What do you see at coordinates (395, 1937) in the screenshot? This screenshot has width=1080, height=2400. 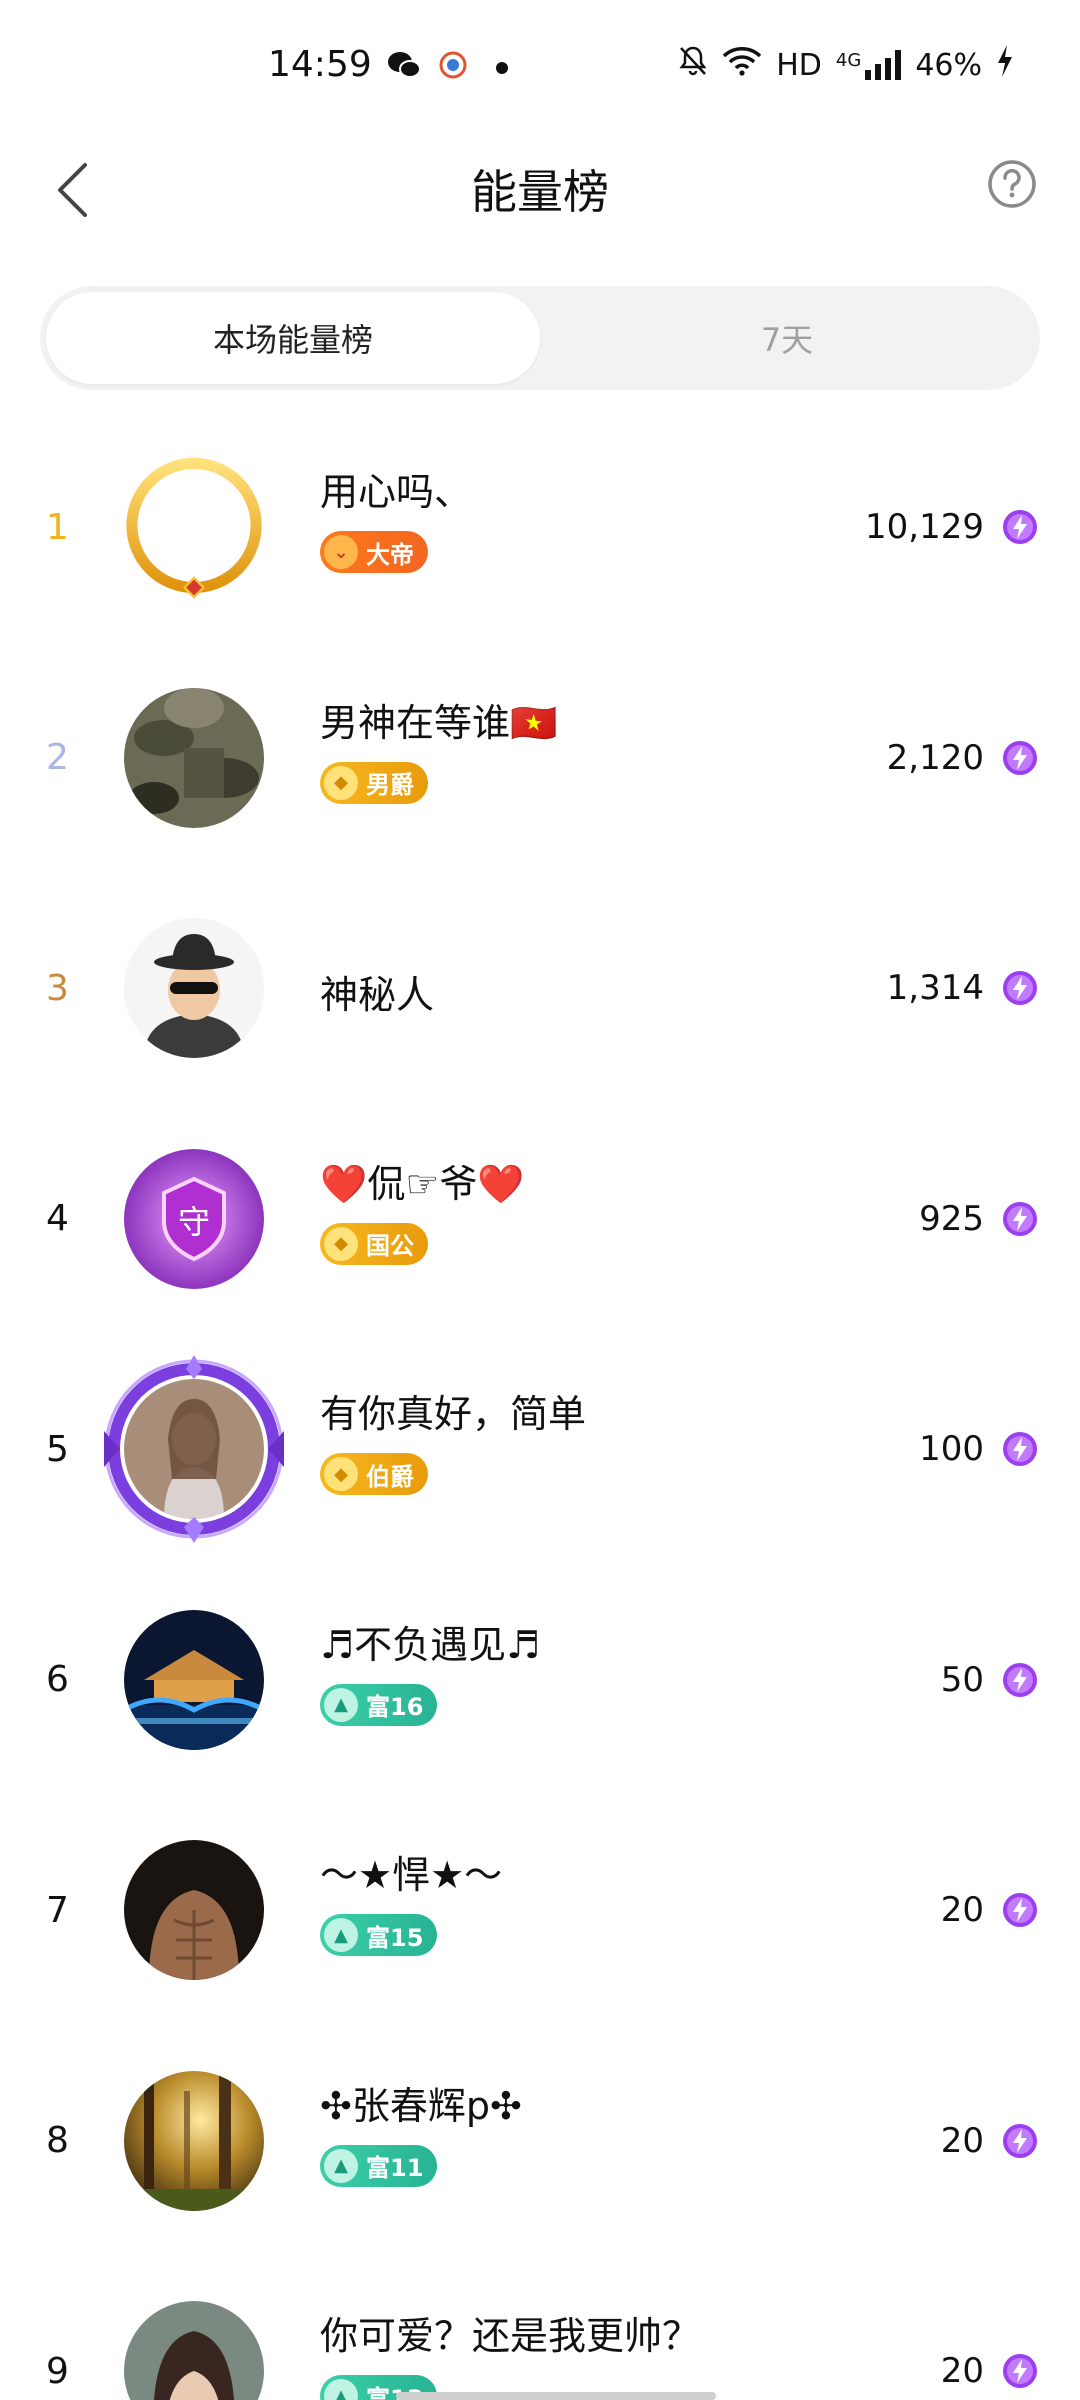 I see `badge-label: 富15` at bounding box center [395, 1937].